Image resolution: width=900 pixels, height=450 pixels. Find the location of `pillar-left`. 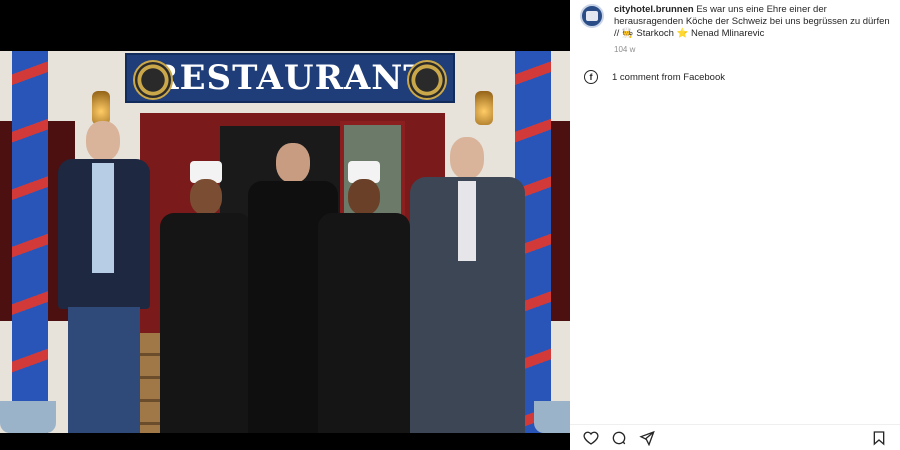

pillar-left is located at coordinates (30, 242).